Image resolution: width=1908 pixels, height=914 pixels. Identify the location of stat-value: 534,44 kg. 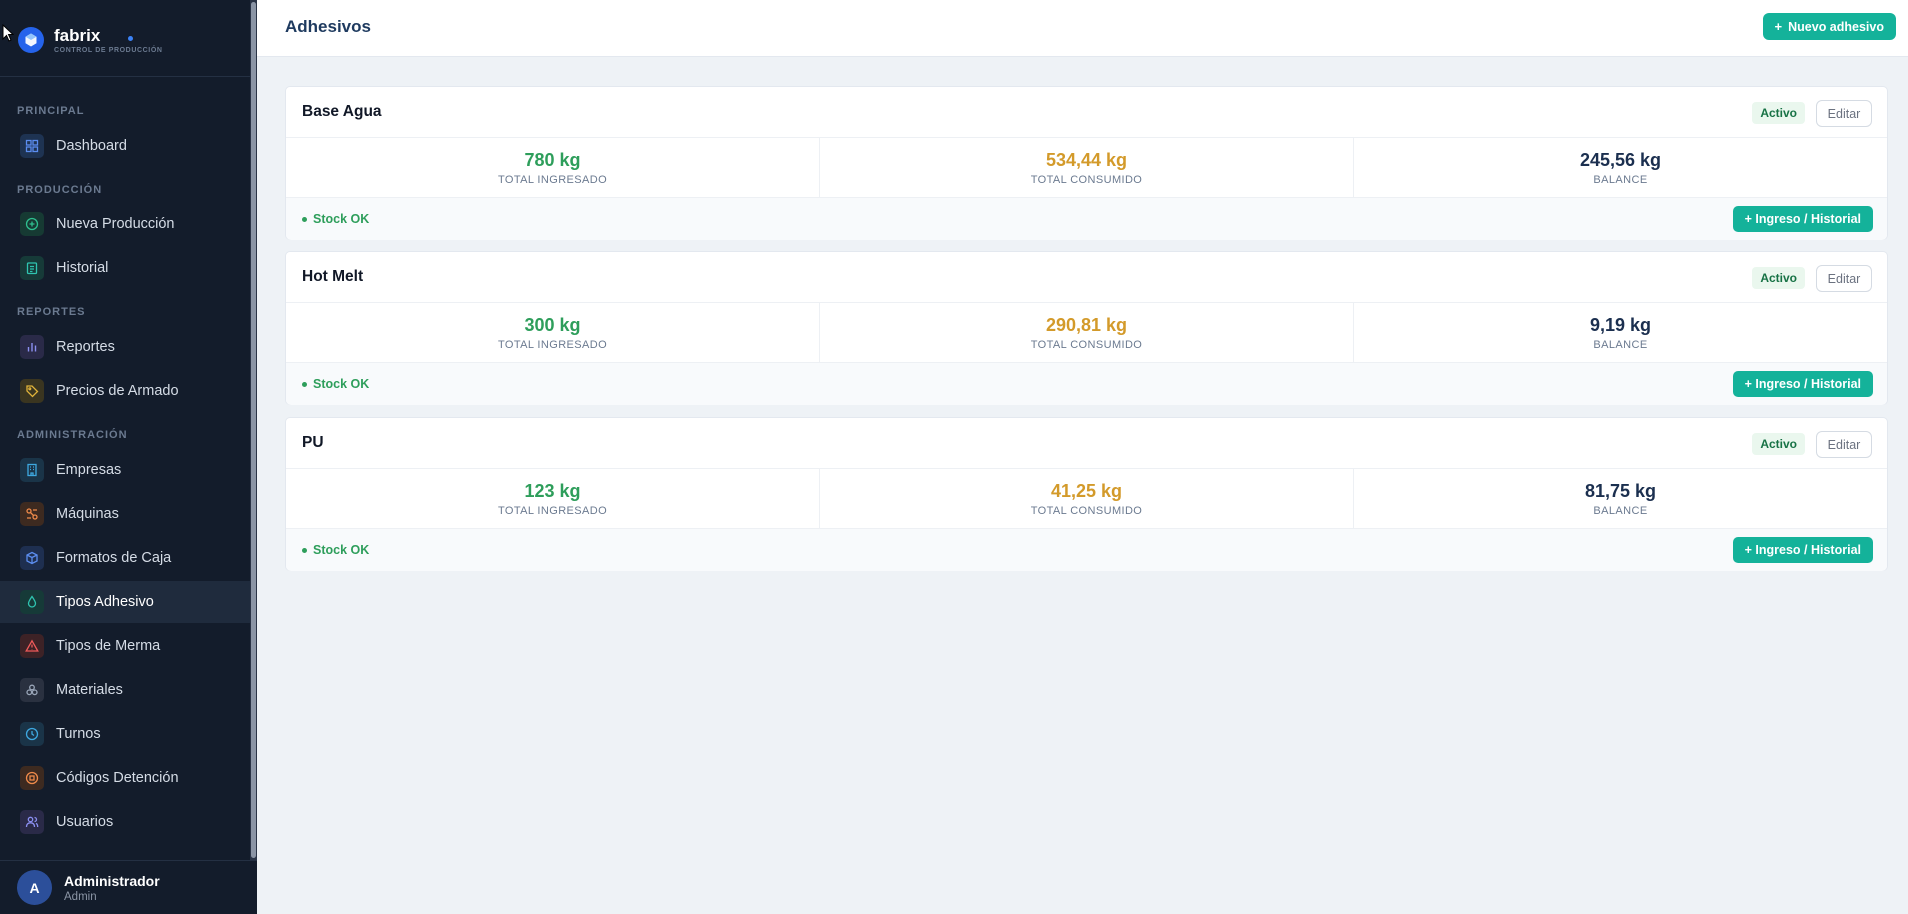
(1086, 159).